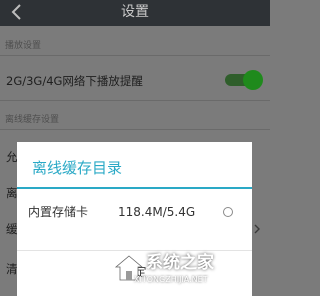 The width and height of the screenshot is (320, 296). I want to click on dialog-title: 离线缓存目录, so click(77, 168).